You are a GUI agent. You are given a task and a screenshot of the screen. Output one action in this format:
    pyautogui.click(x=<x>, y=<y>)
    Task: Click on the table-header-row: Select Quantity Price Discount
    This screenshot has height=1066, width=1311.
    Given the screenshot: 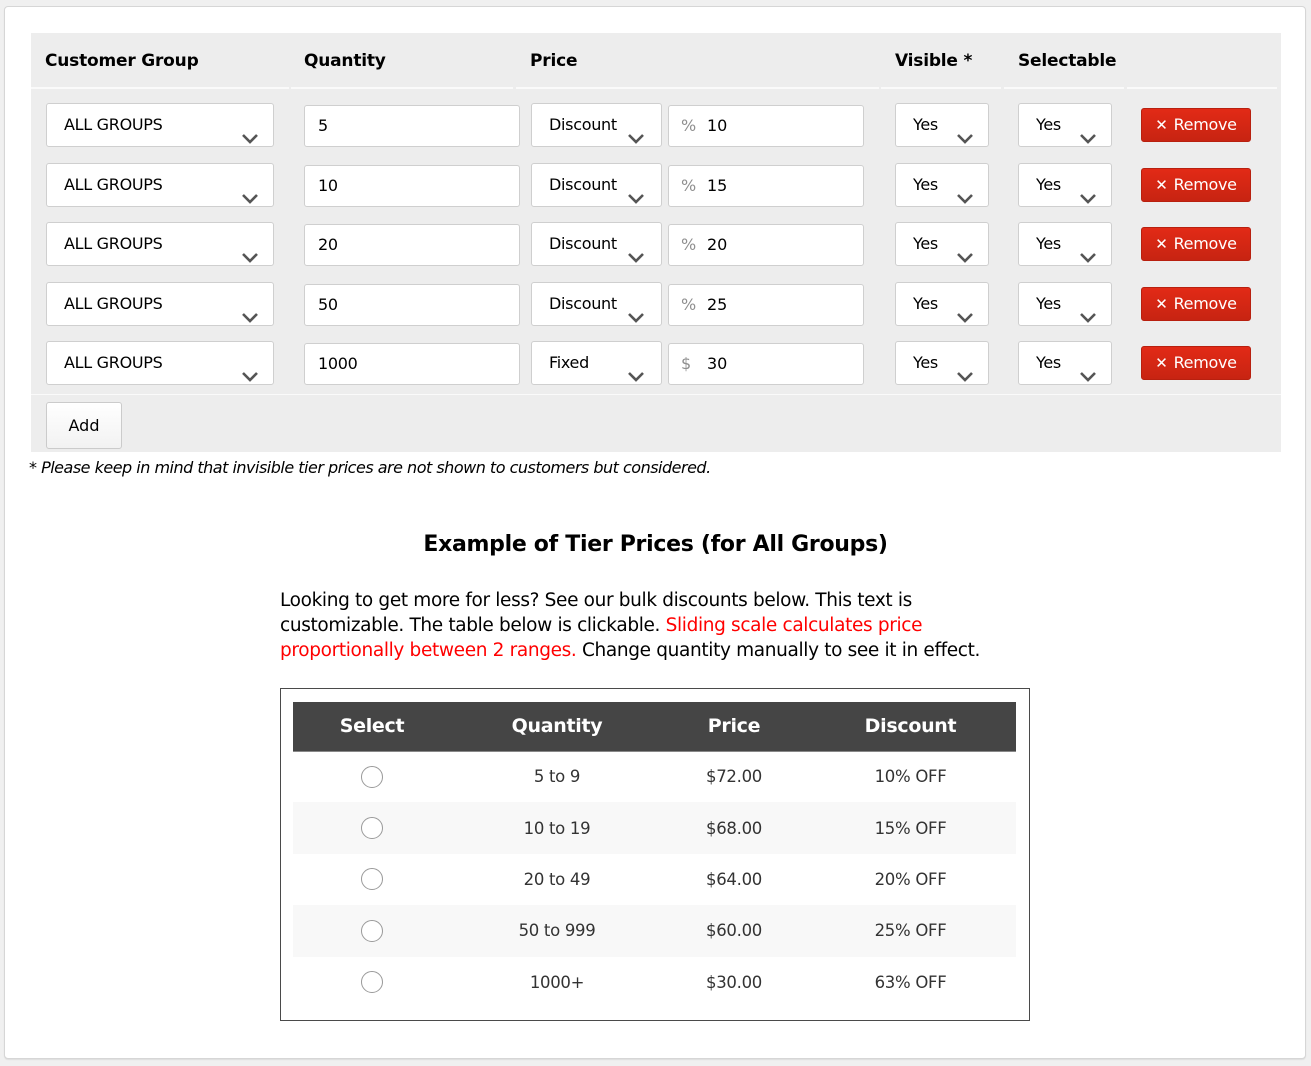 What is the action you would take?
    pyautogui.click(x=654, y=727)
    